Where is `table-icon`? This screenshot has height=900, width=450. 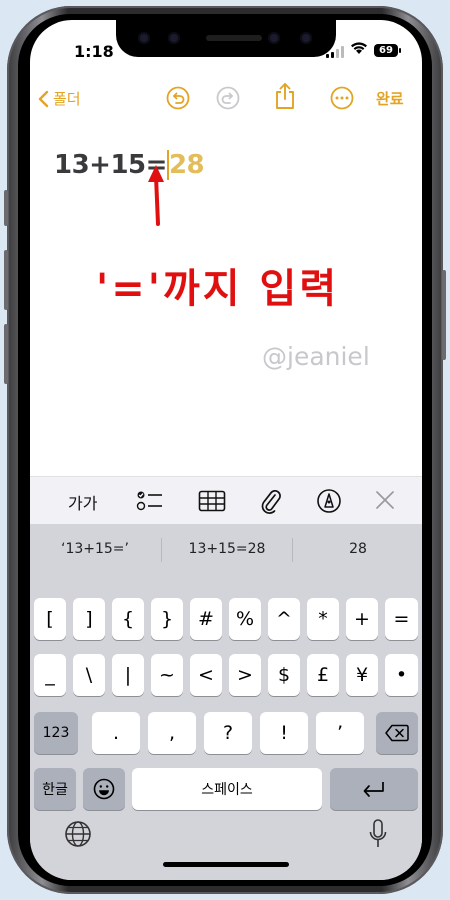 table-icon is located at coordinates (212, 501).